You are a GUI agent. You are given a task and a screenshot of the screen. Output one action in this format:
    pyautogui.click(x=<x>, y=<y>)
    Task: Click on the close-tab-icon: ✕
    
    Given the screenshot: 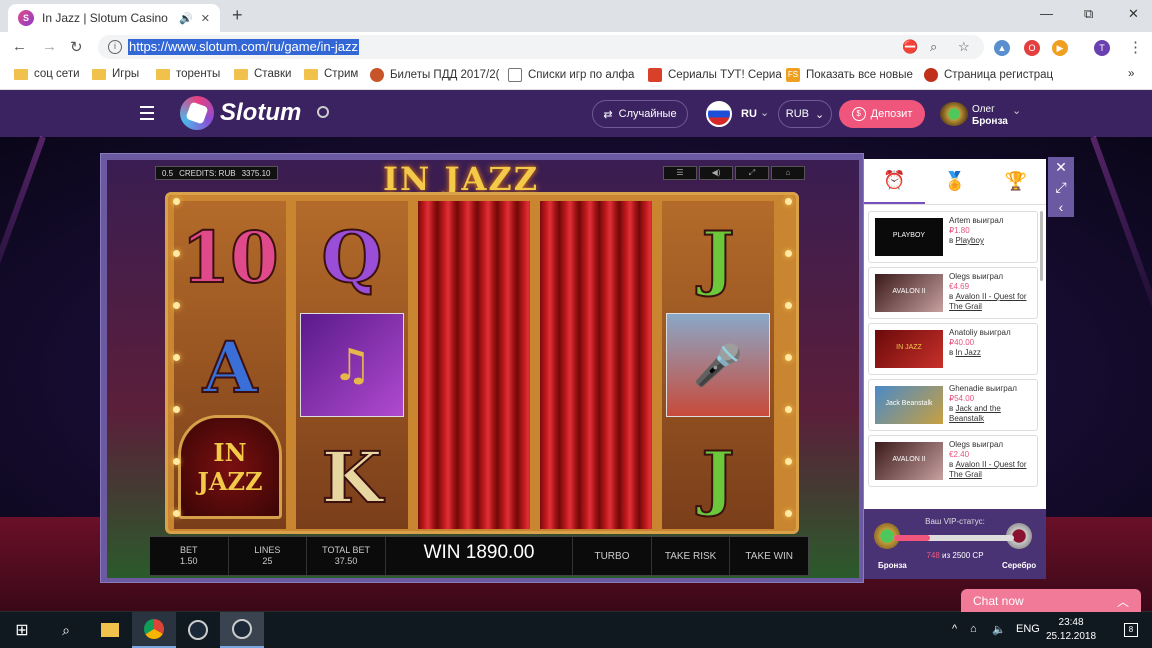 What is the action you would take?
    pyautogui.click(x=205, y=18)
    